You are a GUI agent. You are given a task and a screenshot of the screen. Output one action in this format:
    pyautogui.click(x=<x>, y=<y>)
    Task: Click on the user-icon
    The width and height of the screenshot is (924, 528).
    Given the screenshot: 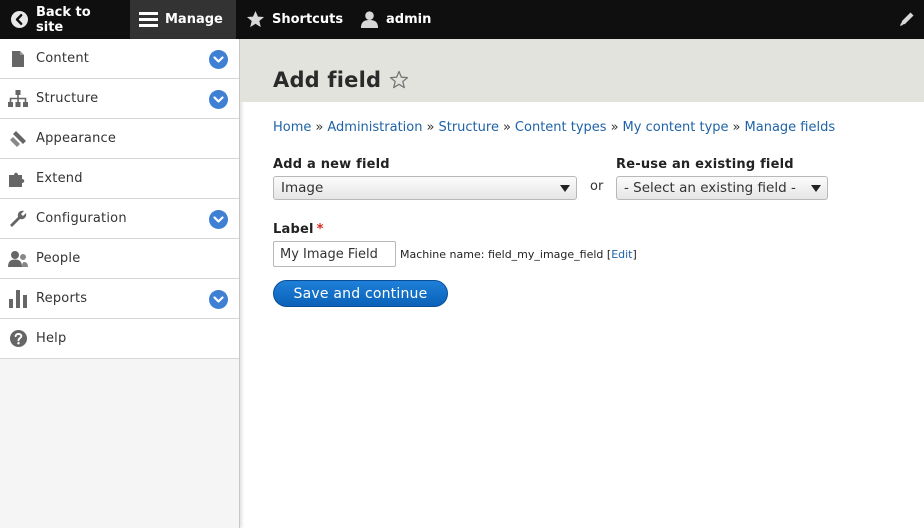 What is the action you would take?
    pyautogui.click(x=369, y=19)
    